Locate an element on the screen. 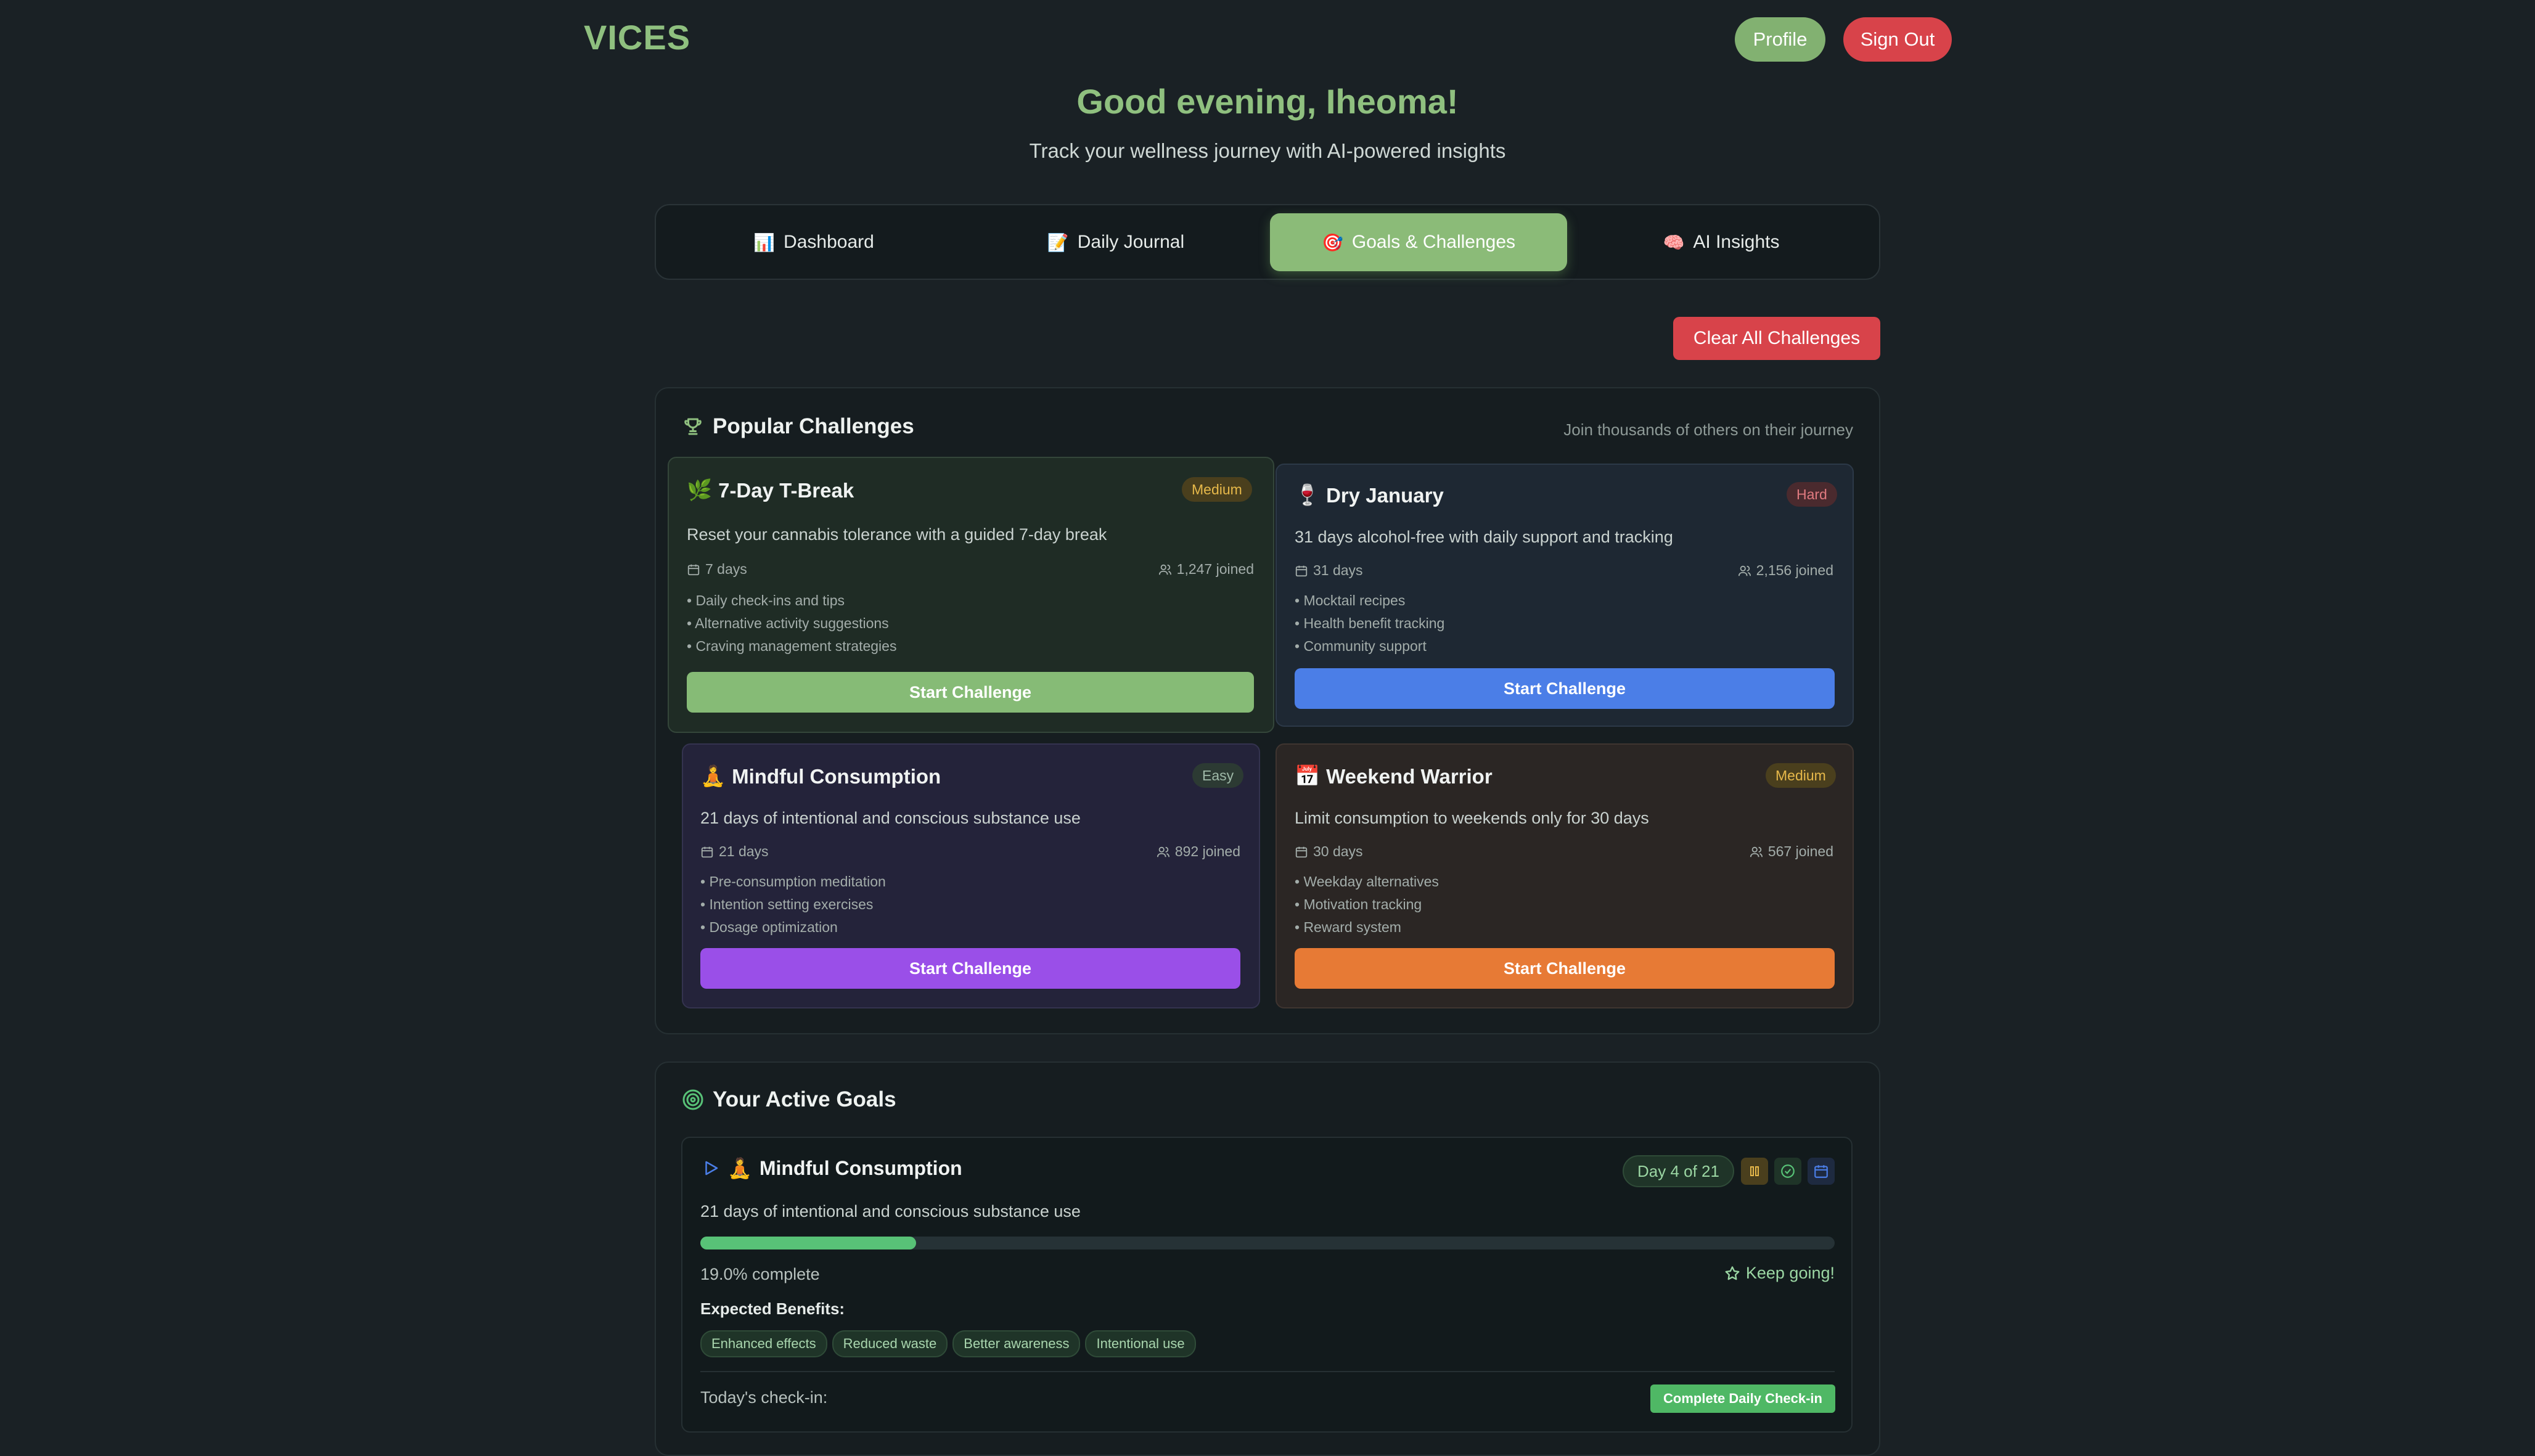 The height and width of the screenshot is (1456, 2535). leaf-icon: 🌿 is located at coordinates (700, 490).